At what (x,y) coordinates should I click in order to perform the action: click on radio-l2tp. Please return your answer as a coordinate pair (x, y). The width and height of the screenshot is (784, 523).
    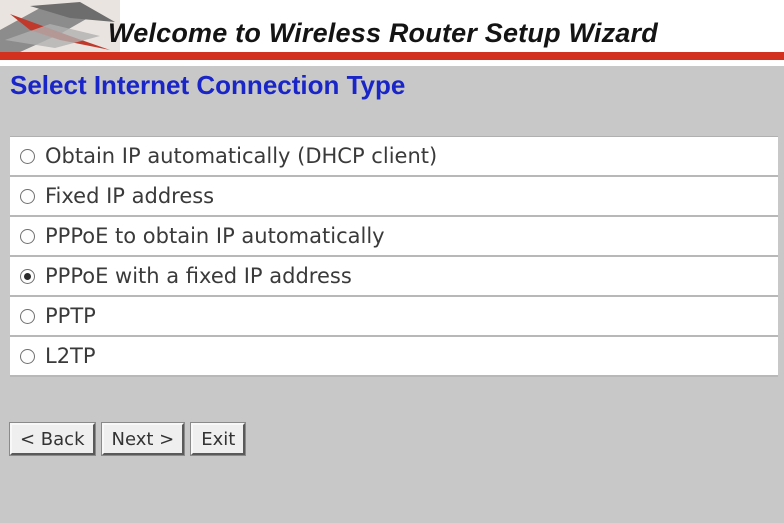
    Looking at the image, I should click on (27, 356).